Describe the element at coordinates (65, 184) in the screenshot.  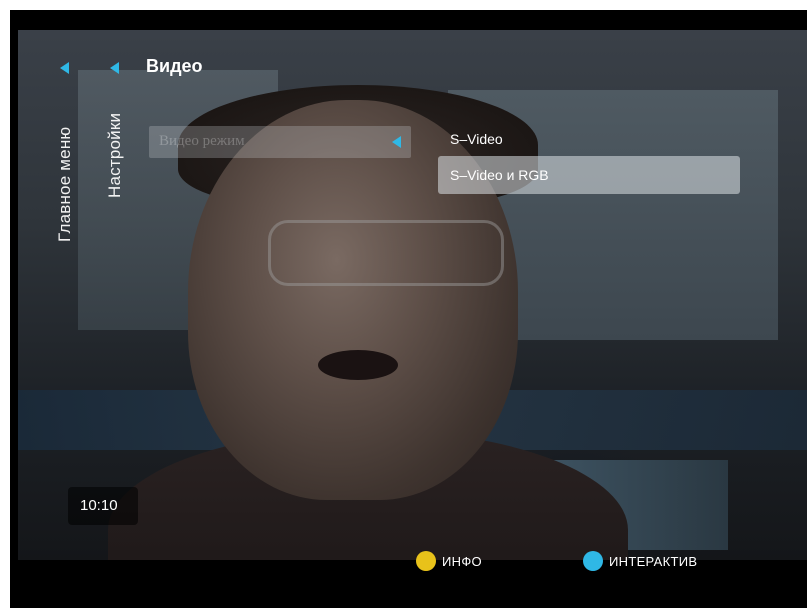
I see `breadcrumb-main-menu: Главное меню` at that location.